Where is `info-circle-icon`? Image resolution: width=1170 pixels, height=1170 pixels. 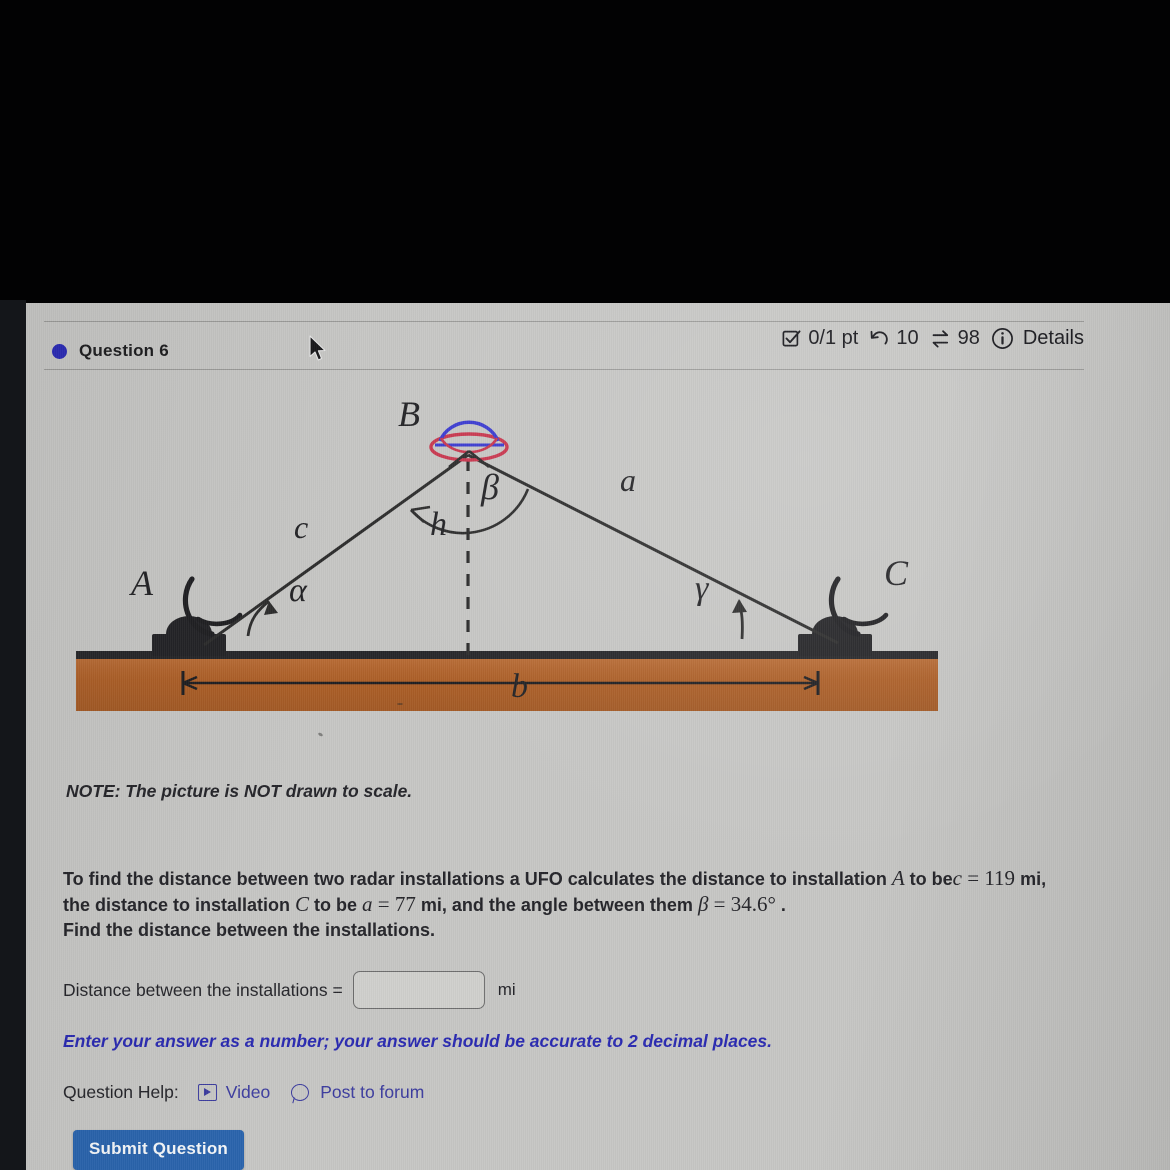
info-circle-icon is located at coordinates (1002, 338).